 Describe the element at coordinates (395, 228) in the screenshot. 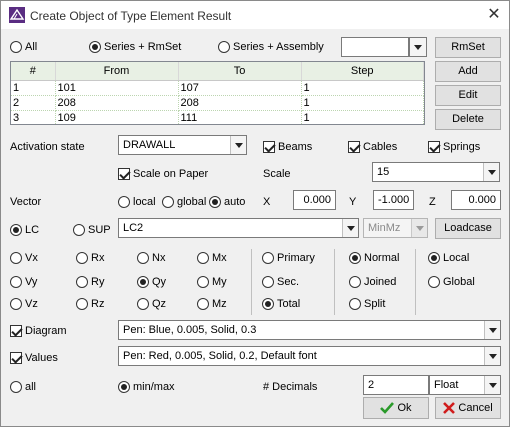

I see `minmax-select: MinMz` at that location.